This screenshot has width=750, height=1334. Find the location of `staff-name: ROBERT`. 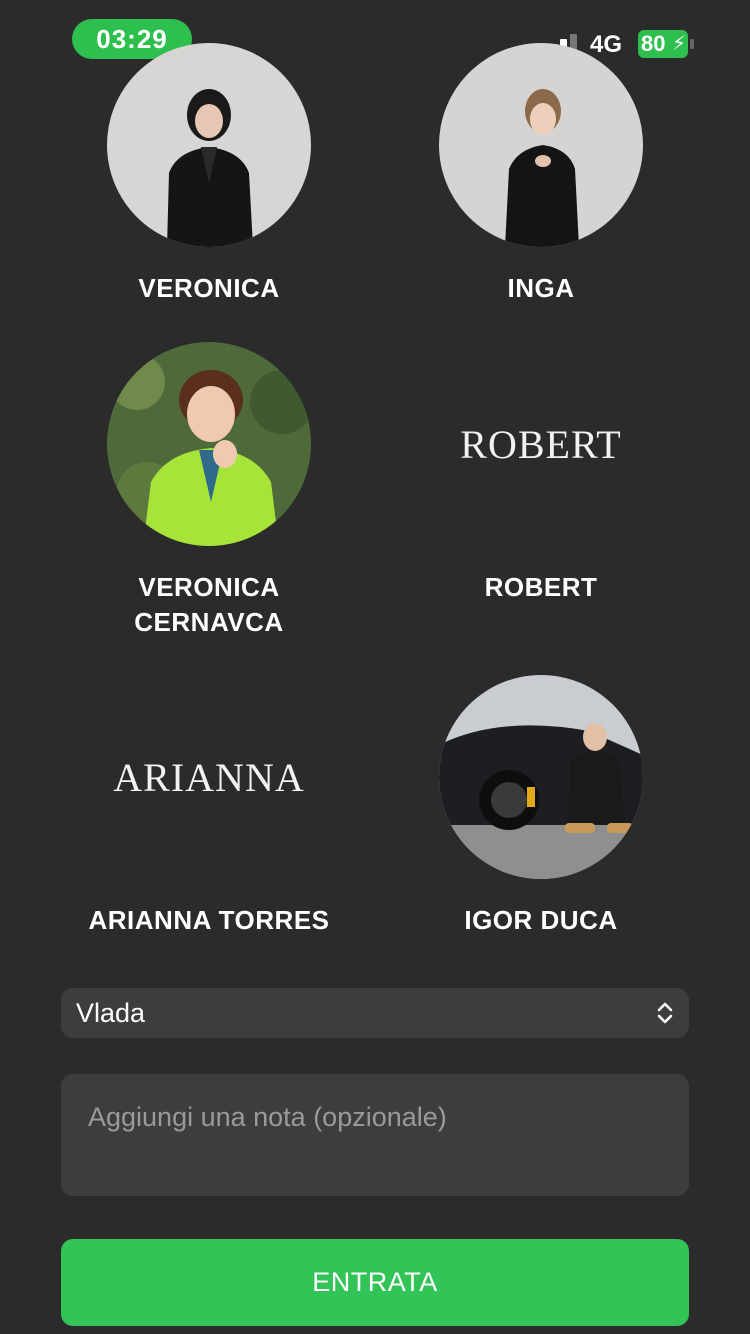

staff-name: ROBERT is located at coordinates (541, 587).